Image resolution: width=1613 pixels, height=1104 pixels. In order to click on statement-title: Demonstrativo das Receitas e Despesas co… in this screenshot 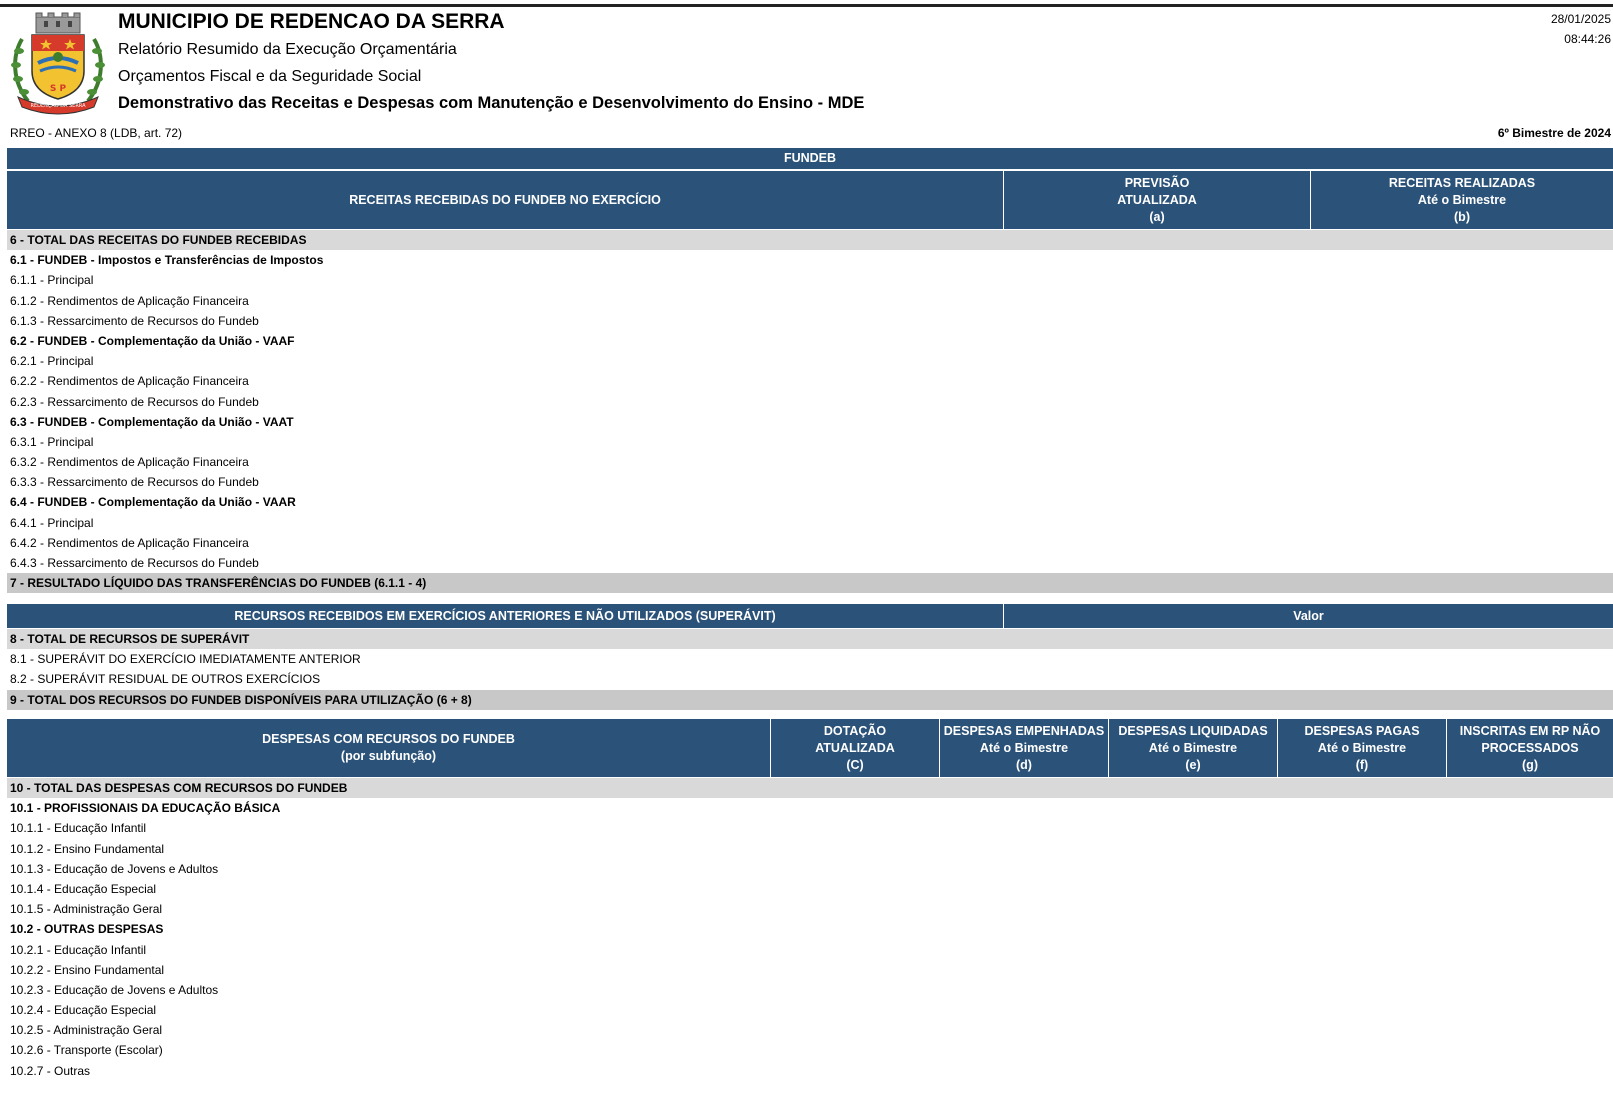, I will do `click(491, 103)`.